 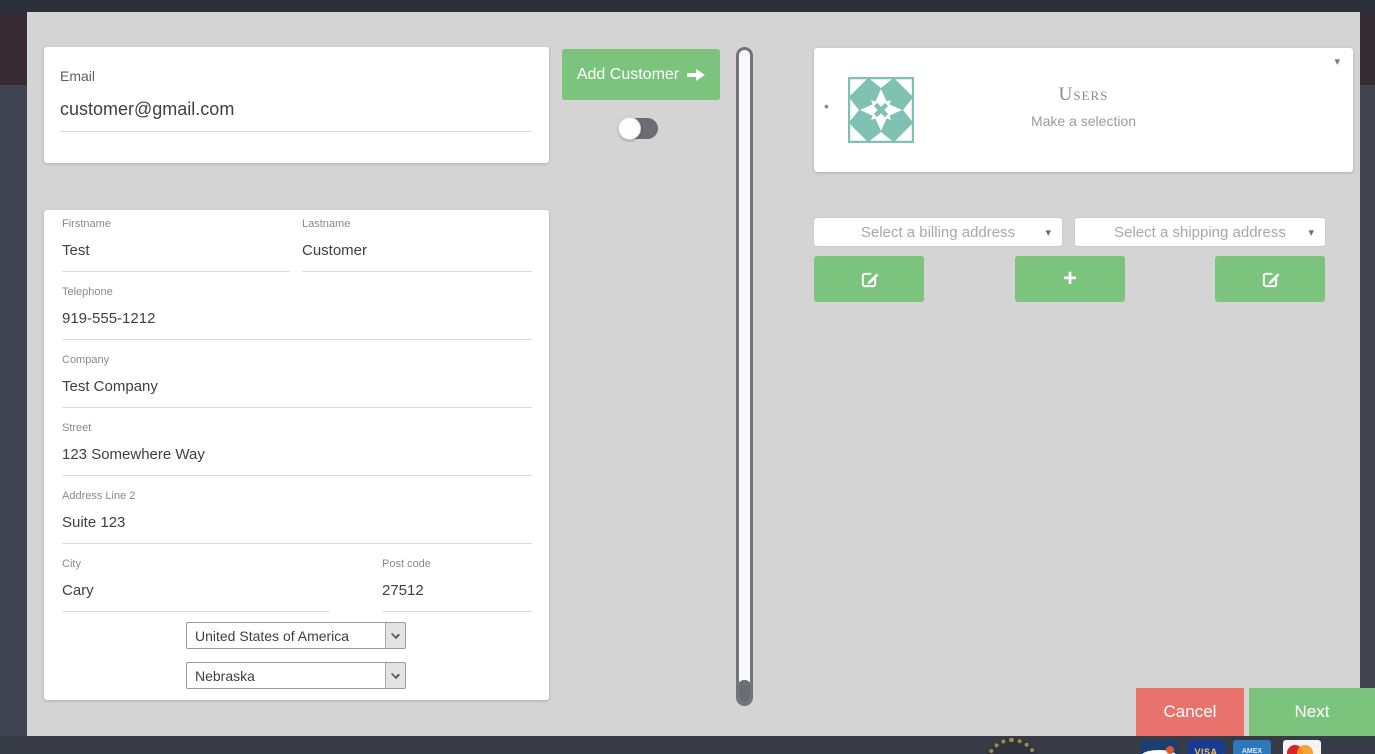 I want to click on billing-address-select: Select a billing address ▾, so click(x=938, y=232).